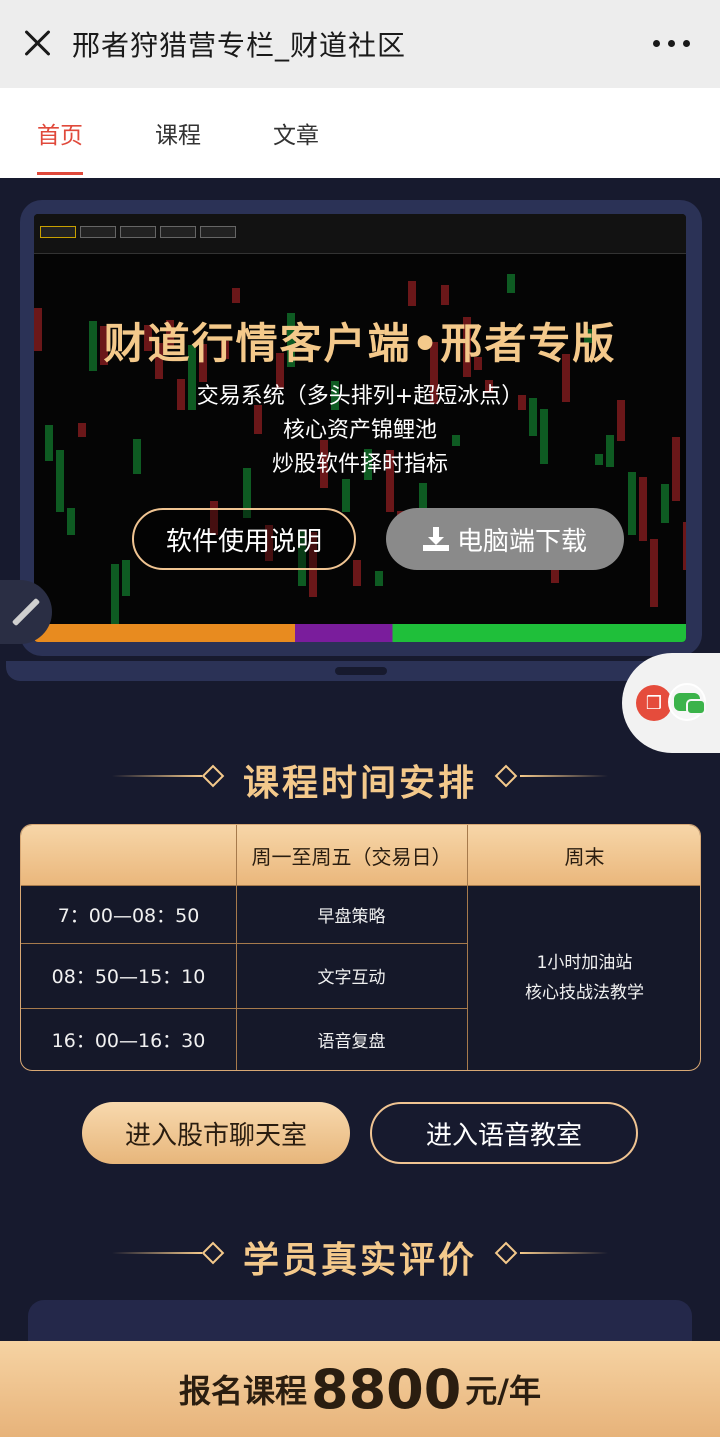  I want to click on page-title: 邢者狩猎营专栏_财道社区, so click(239, 45).